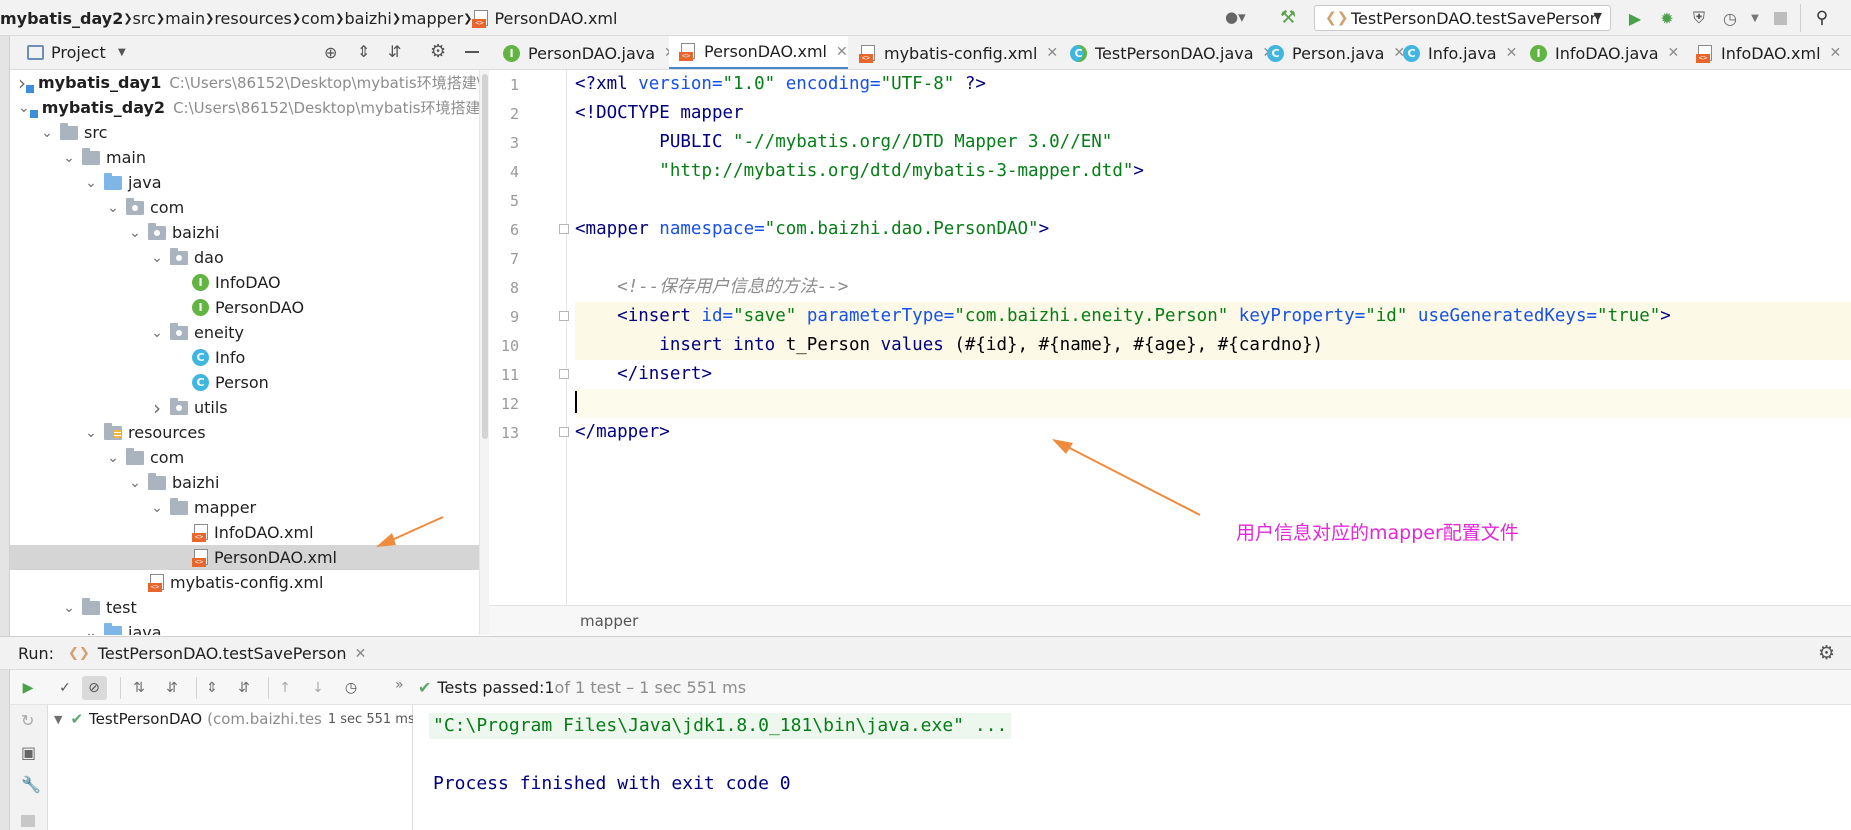  I want to click on more-actions-icon: », so click(399, 685).